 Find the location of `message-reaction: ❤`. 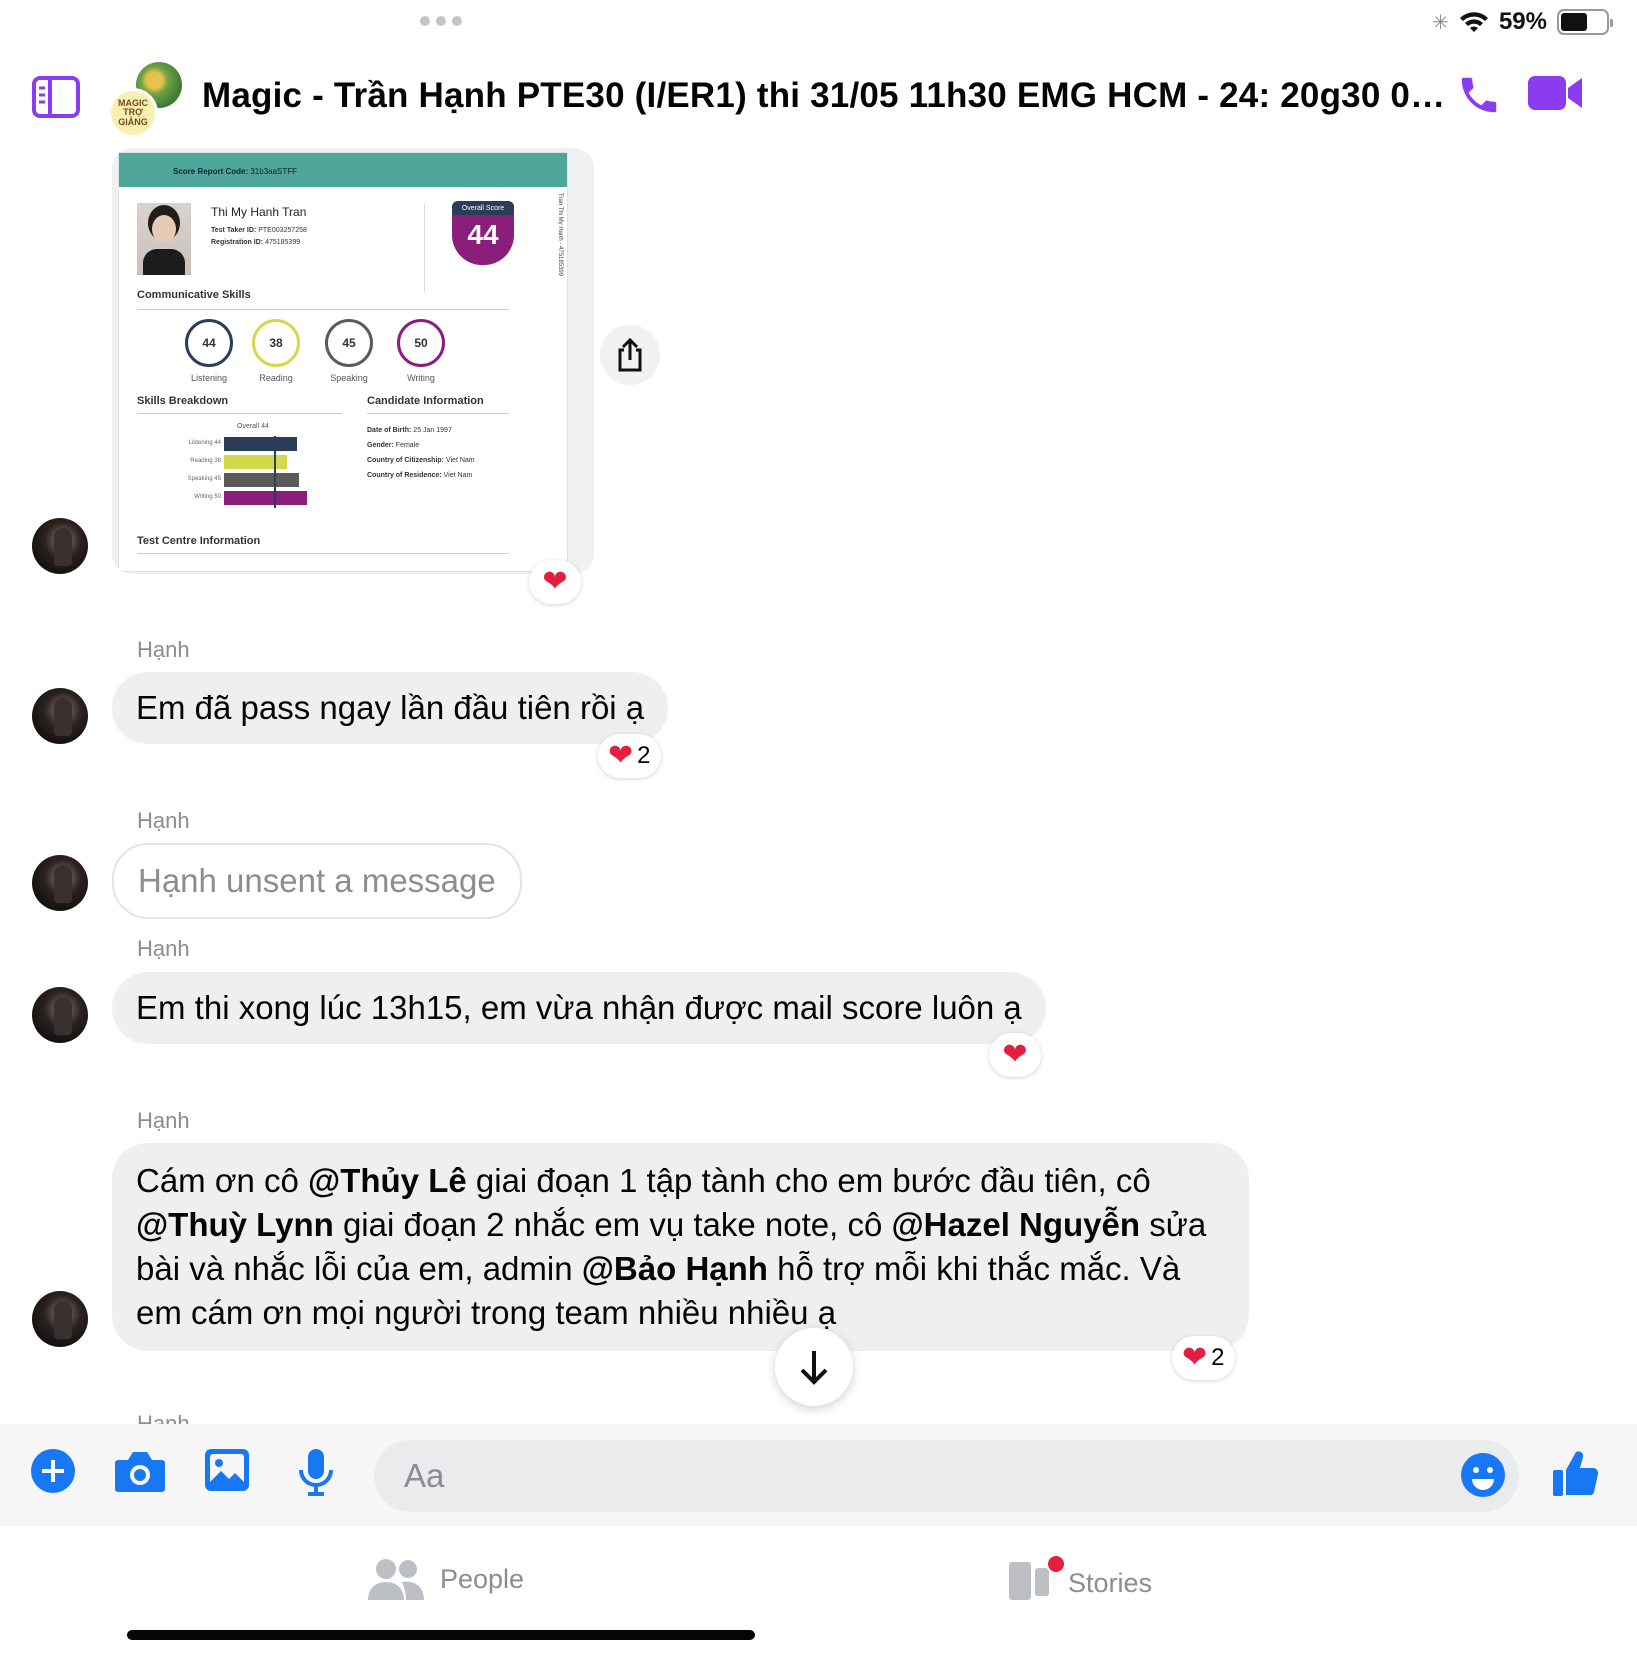

message-reaction: ❤ is located at coordinates (1015, 1055).